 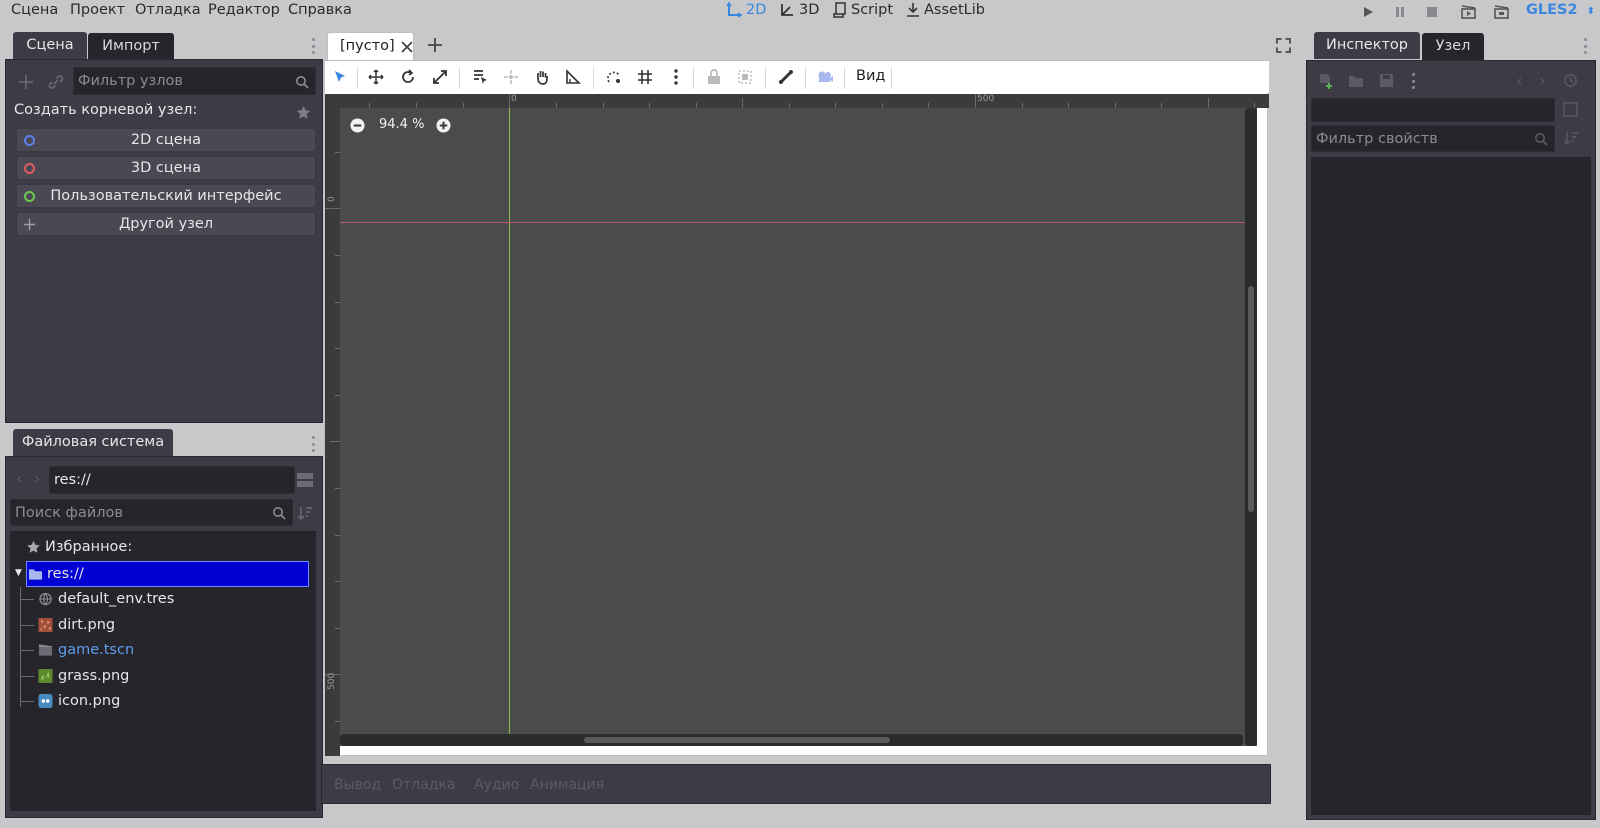 What do you see at coordinates (166, 547) in the screenshot?
I see `favorites-row: Избранное:` at bounding box center [166, 547].